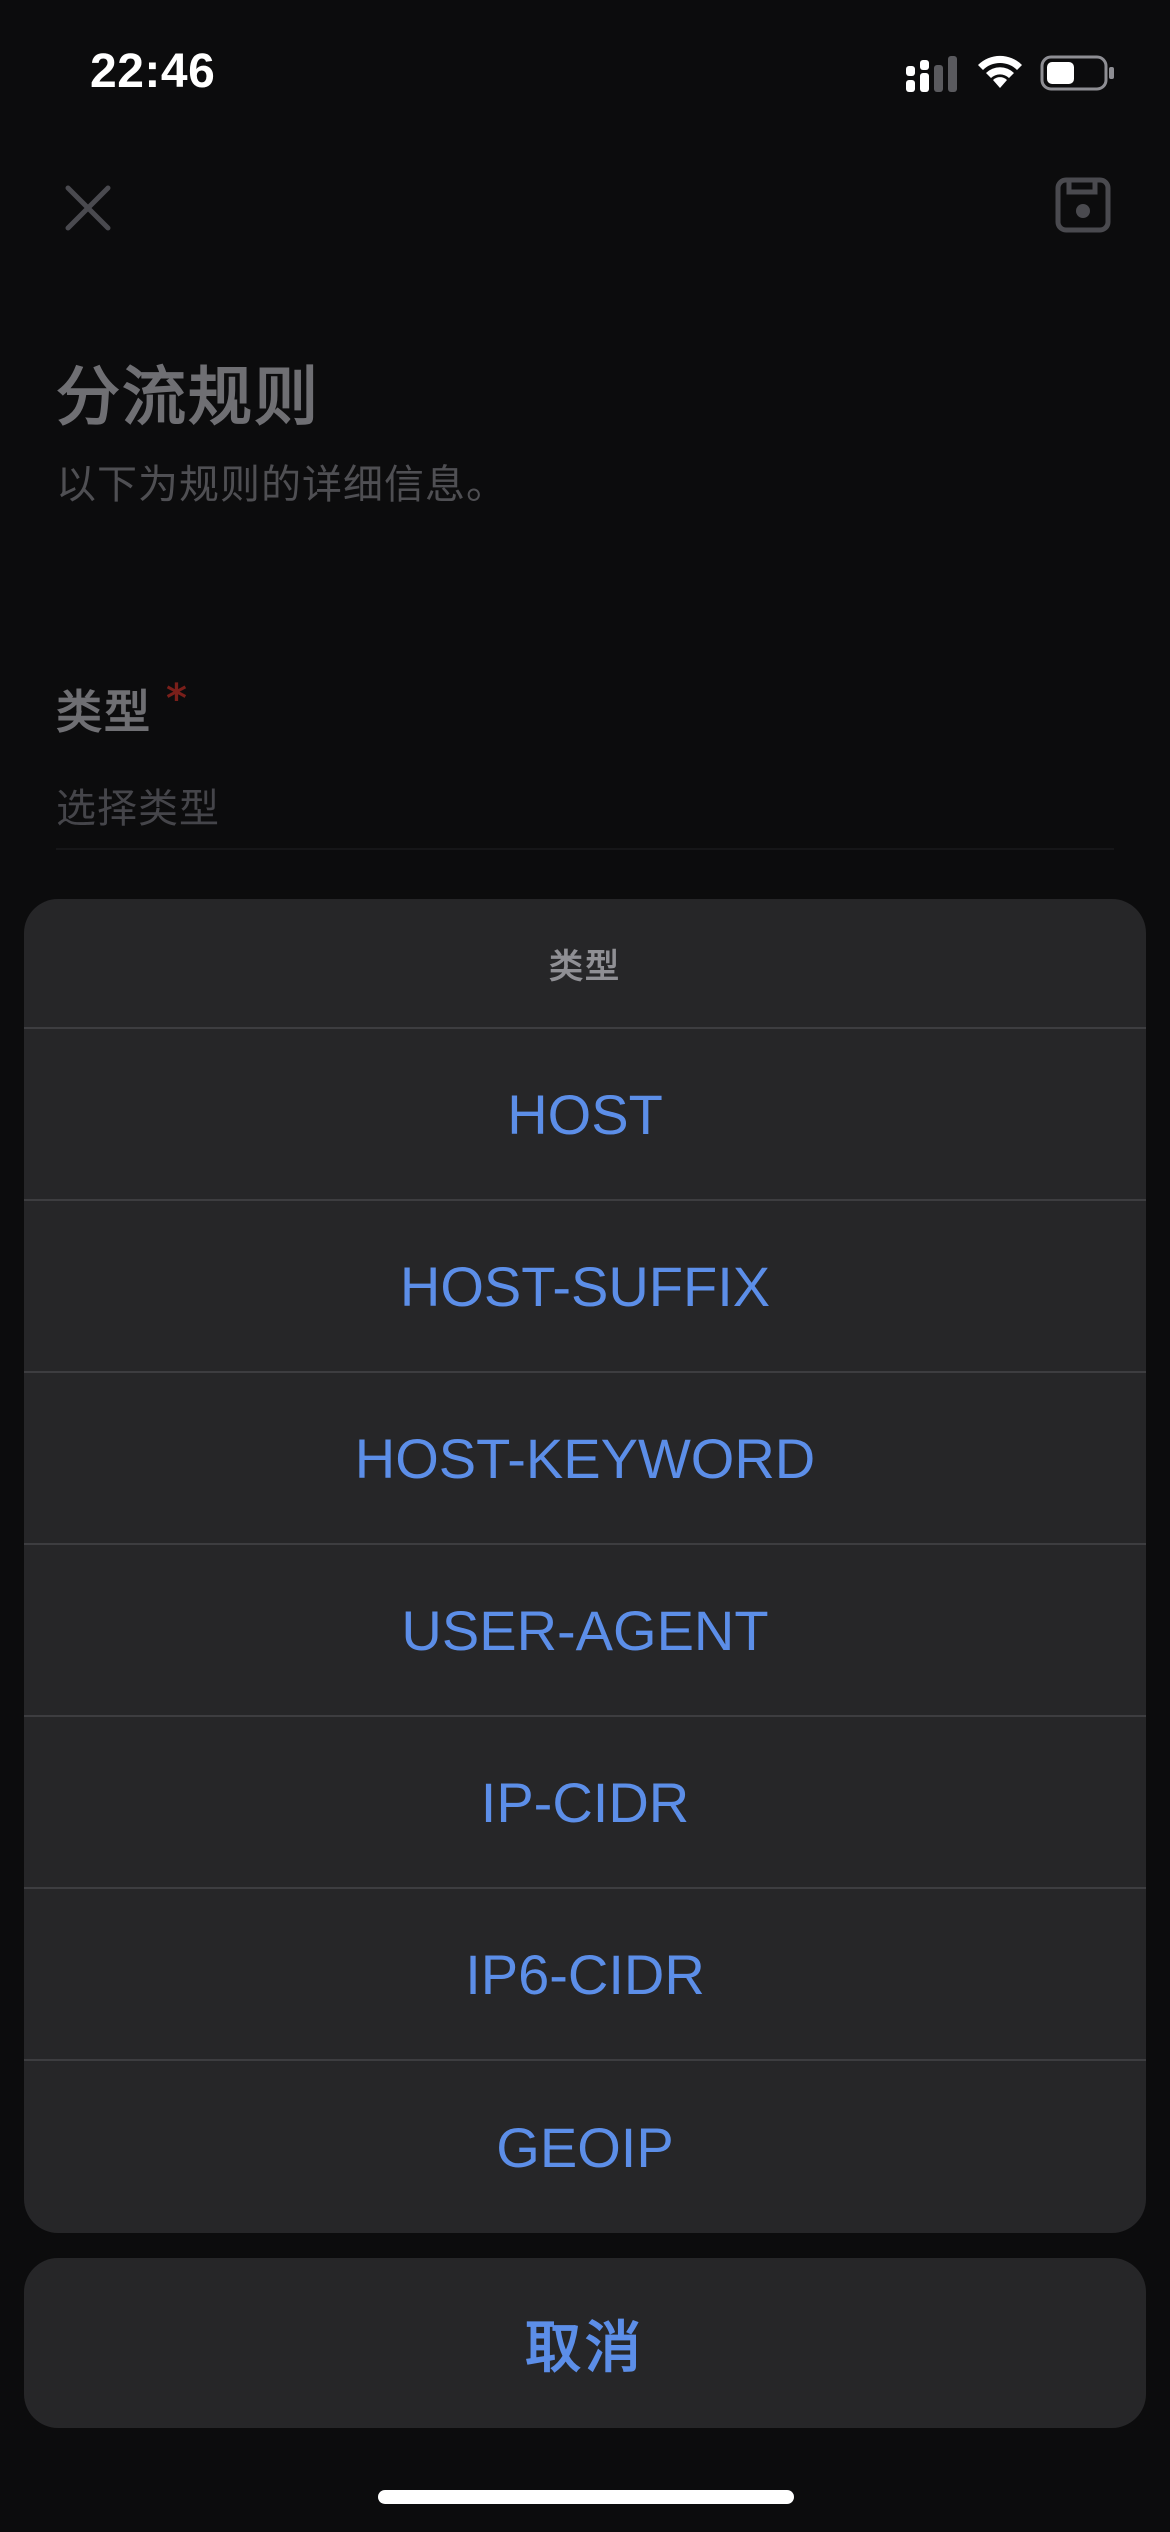  I want to click on type-select-field: 选择类型, so click(138, 805).